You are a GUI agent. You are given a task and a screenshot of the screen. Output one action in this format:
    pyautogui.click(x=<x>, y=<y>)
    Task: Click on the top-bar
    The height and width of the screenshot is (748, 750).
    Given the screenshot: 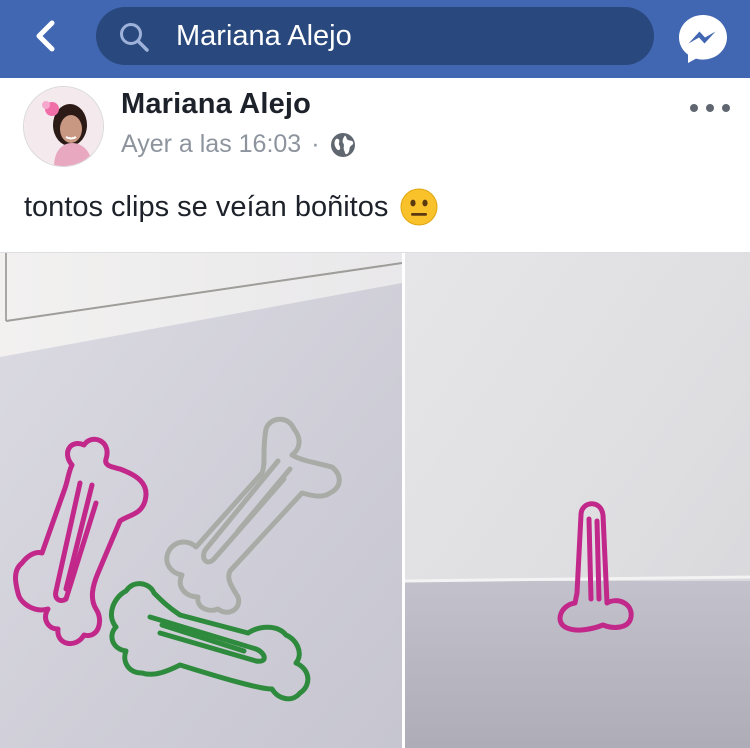 What is the action you would take?
    pyautogui.click(x=375, y=39)
    